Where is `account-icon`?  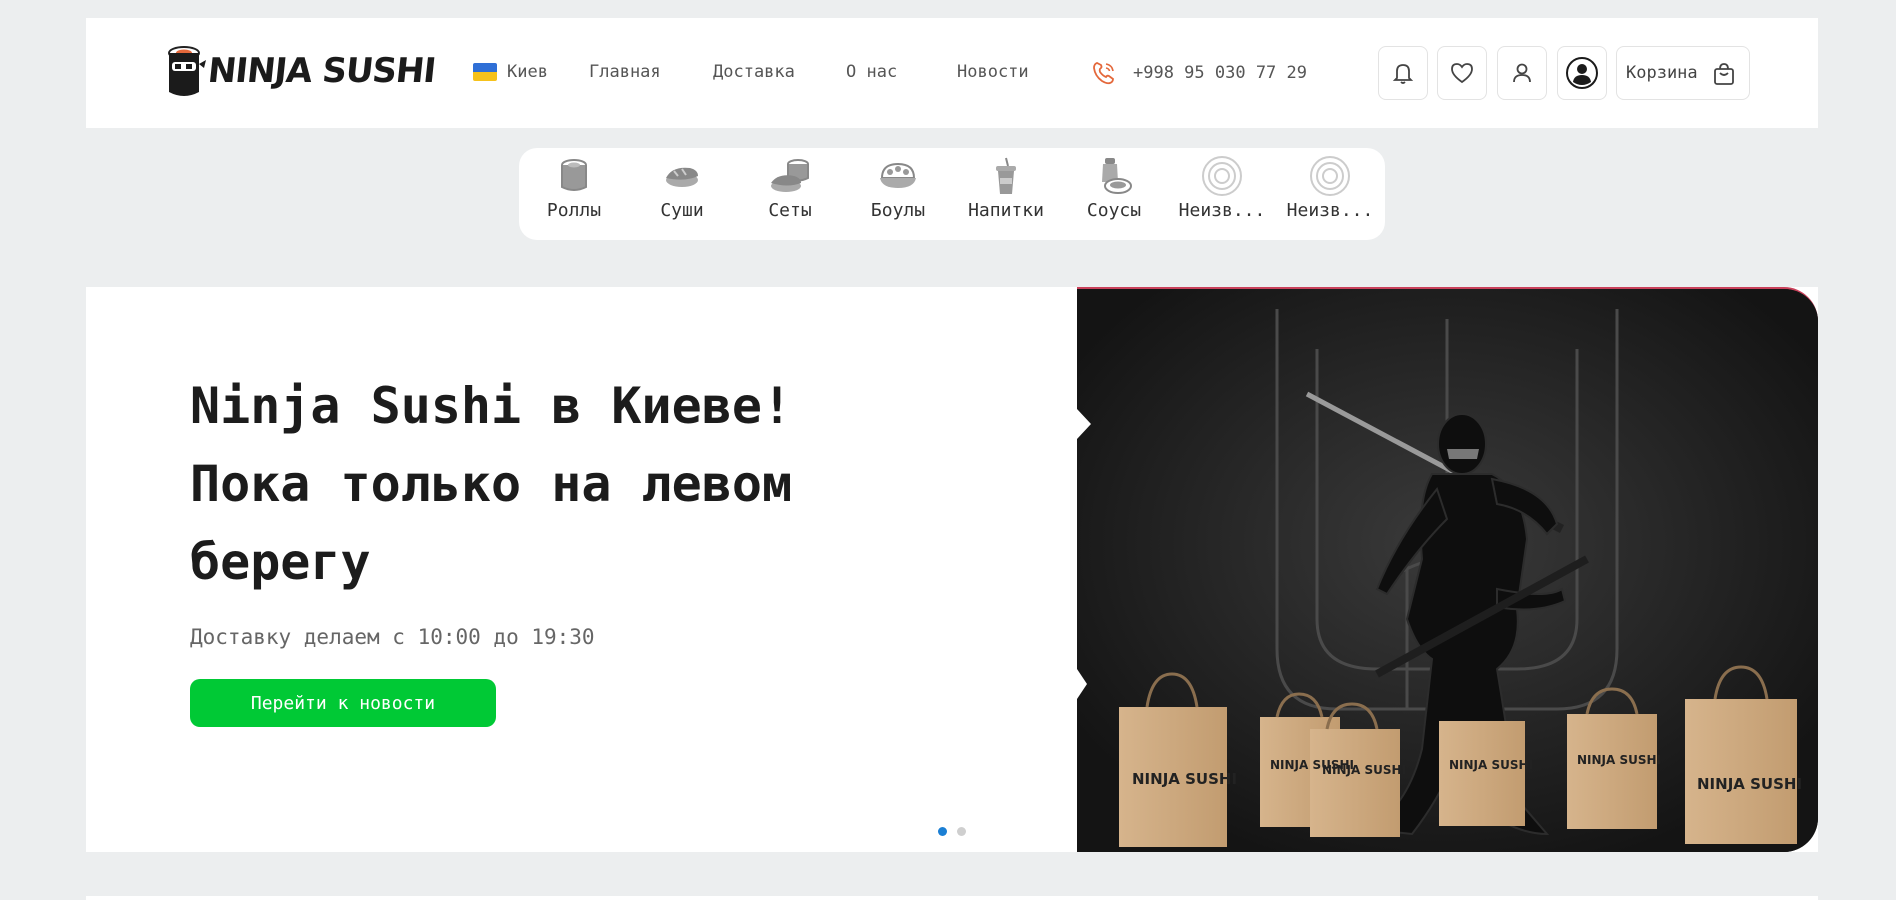
account-icon is located at coordinates (1582, 73).